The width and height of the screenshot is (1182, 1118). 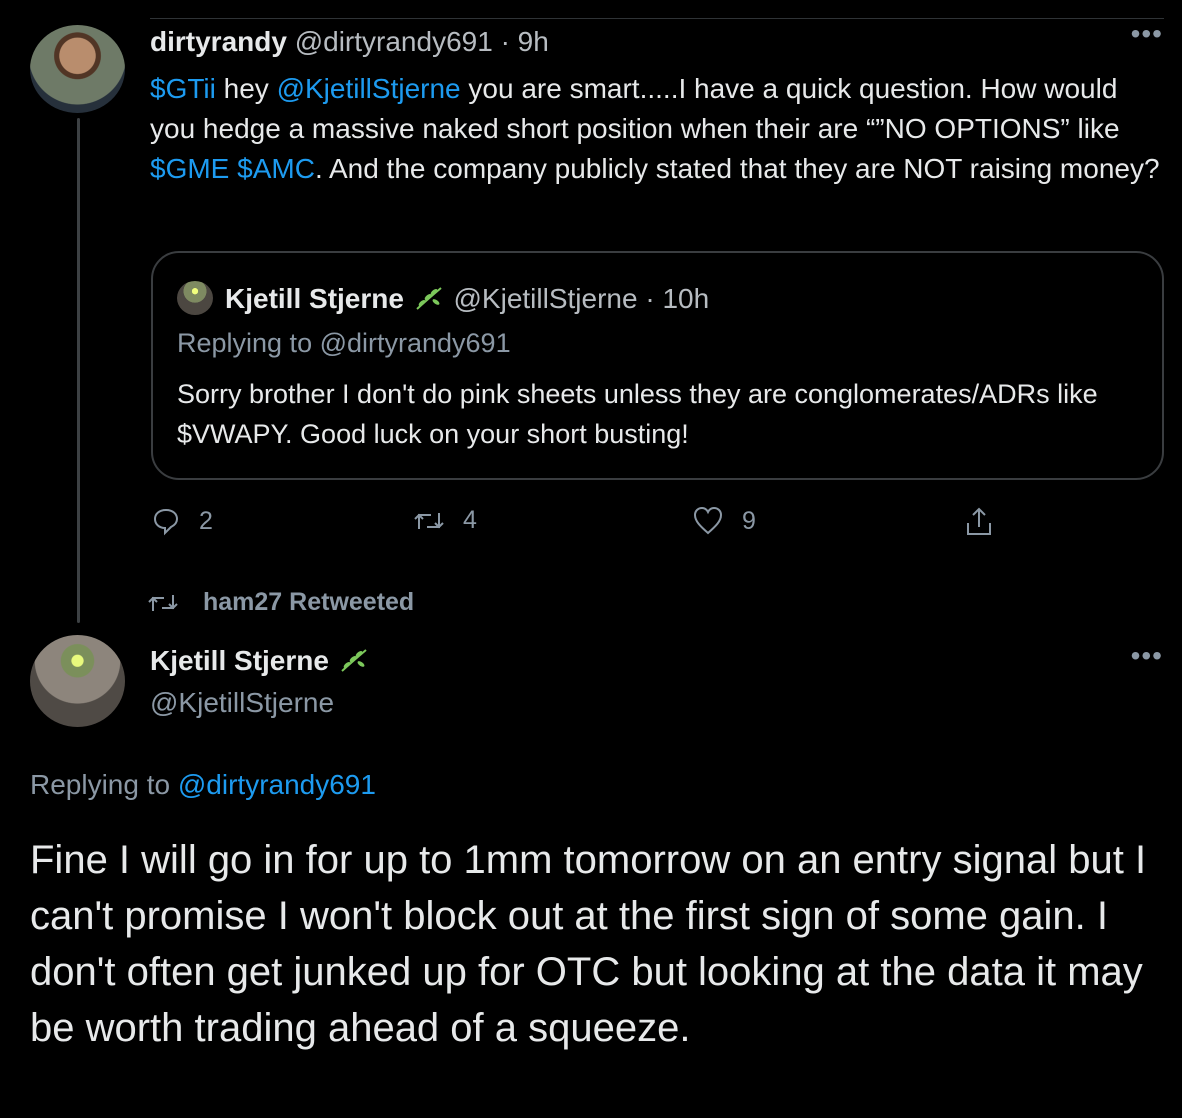 I want to click on share-icon, so click(x=979, y=521).